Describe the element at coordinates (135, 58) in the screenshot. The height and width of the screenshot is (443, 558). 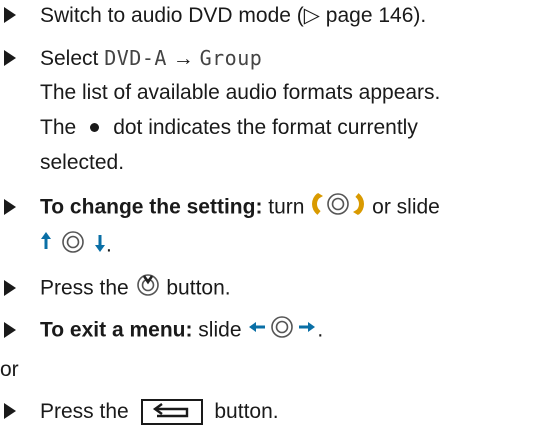
I see `menu-item-dvd-a: DVD-A` at that location.